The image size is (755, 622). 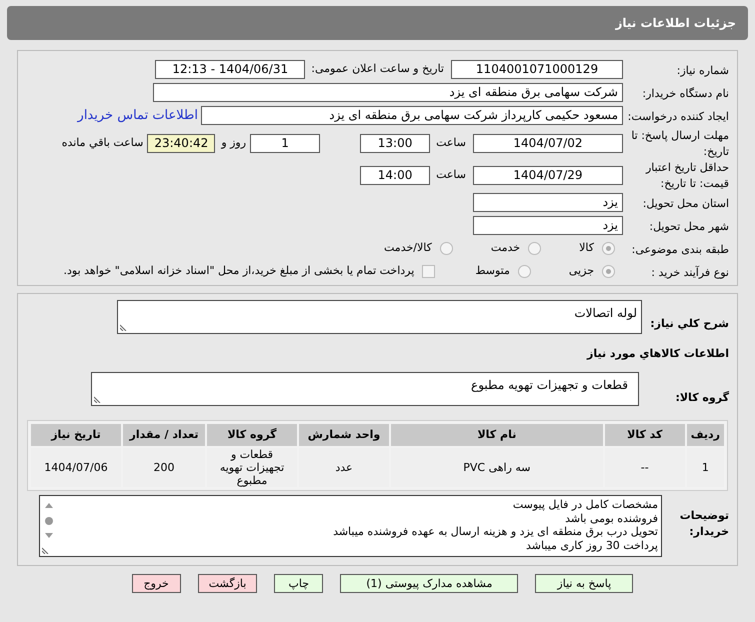 I want to click on contact-link: اطلاعات تماس خریدار, so click(x=138, y=116).